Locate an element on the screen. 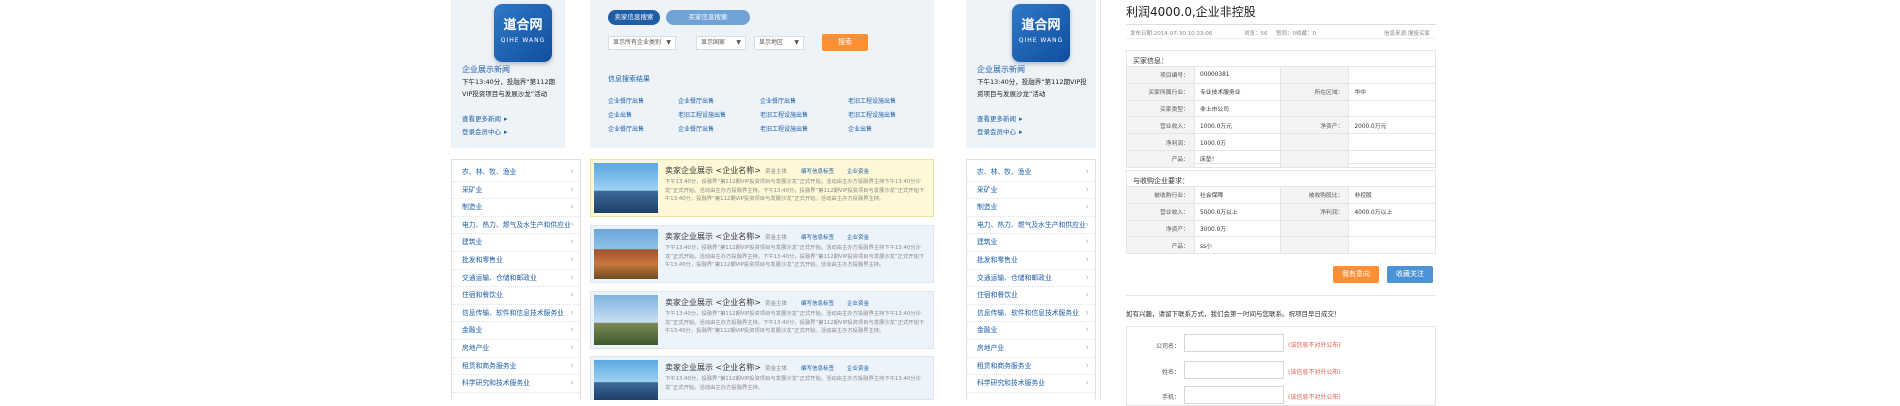  category-item: 建筑业 › is located at coordinates (516, 243).